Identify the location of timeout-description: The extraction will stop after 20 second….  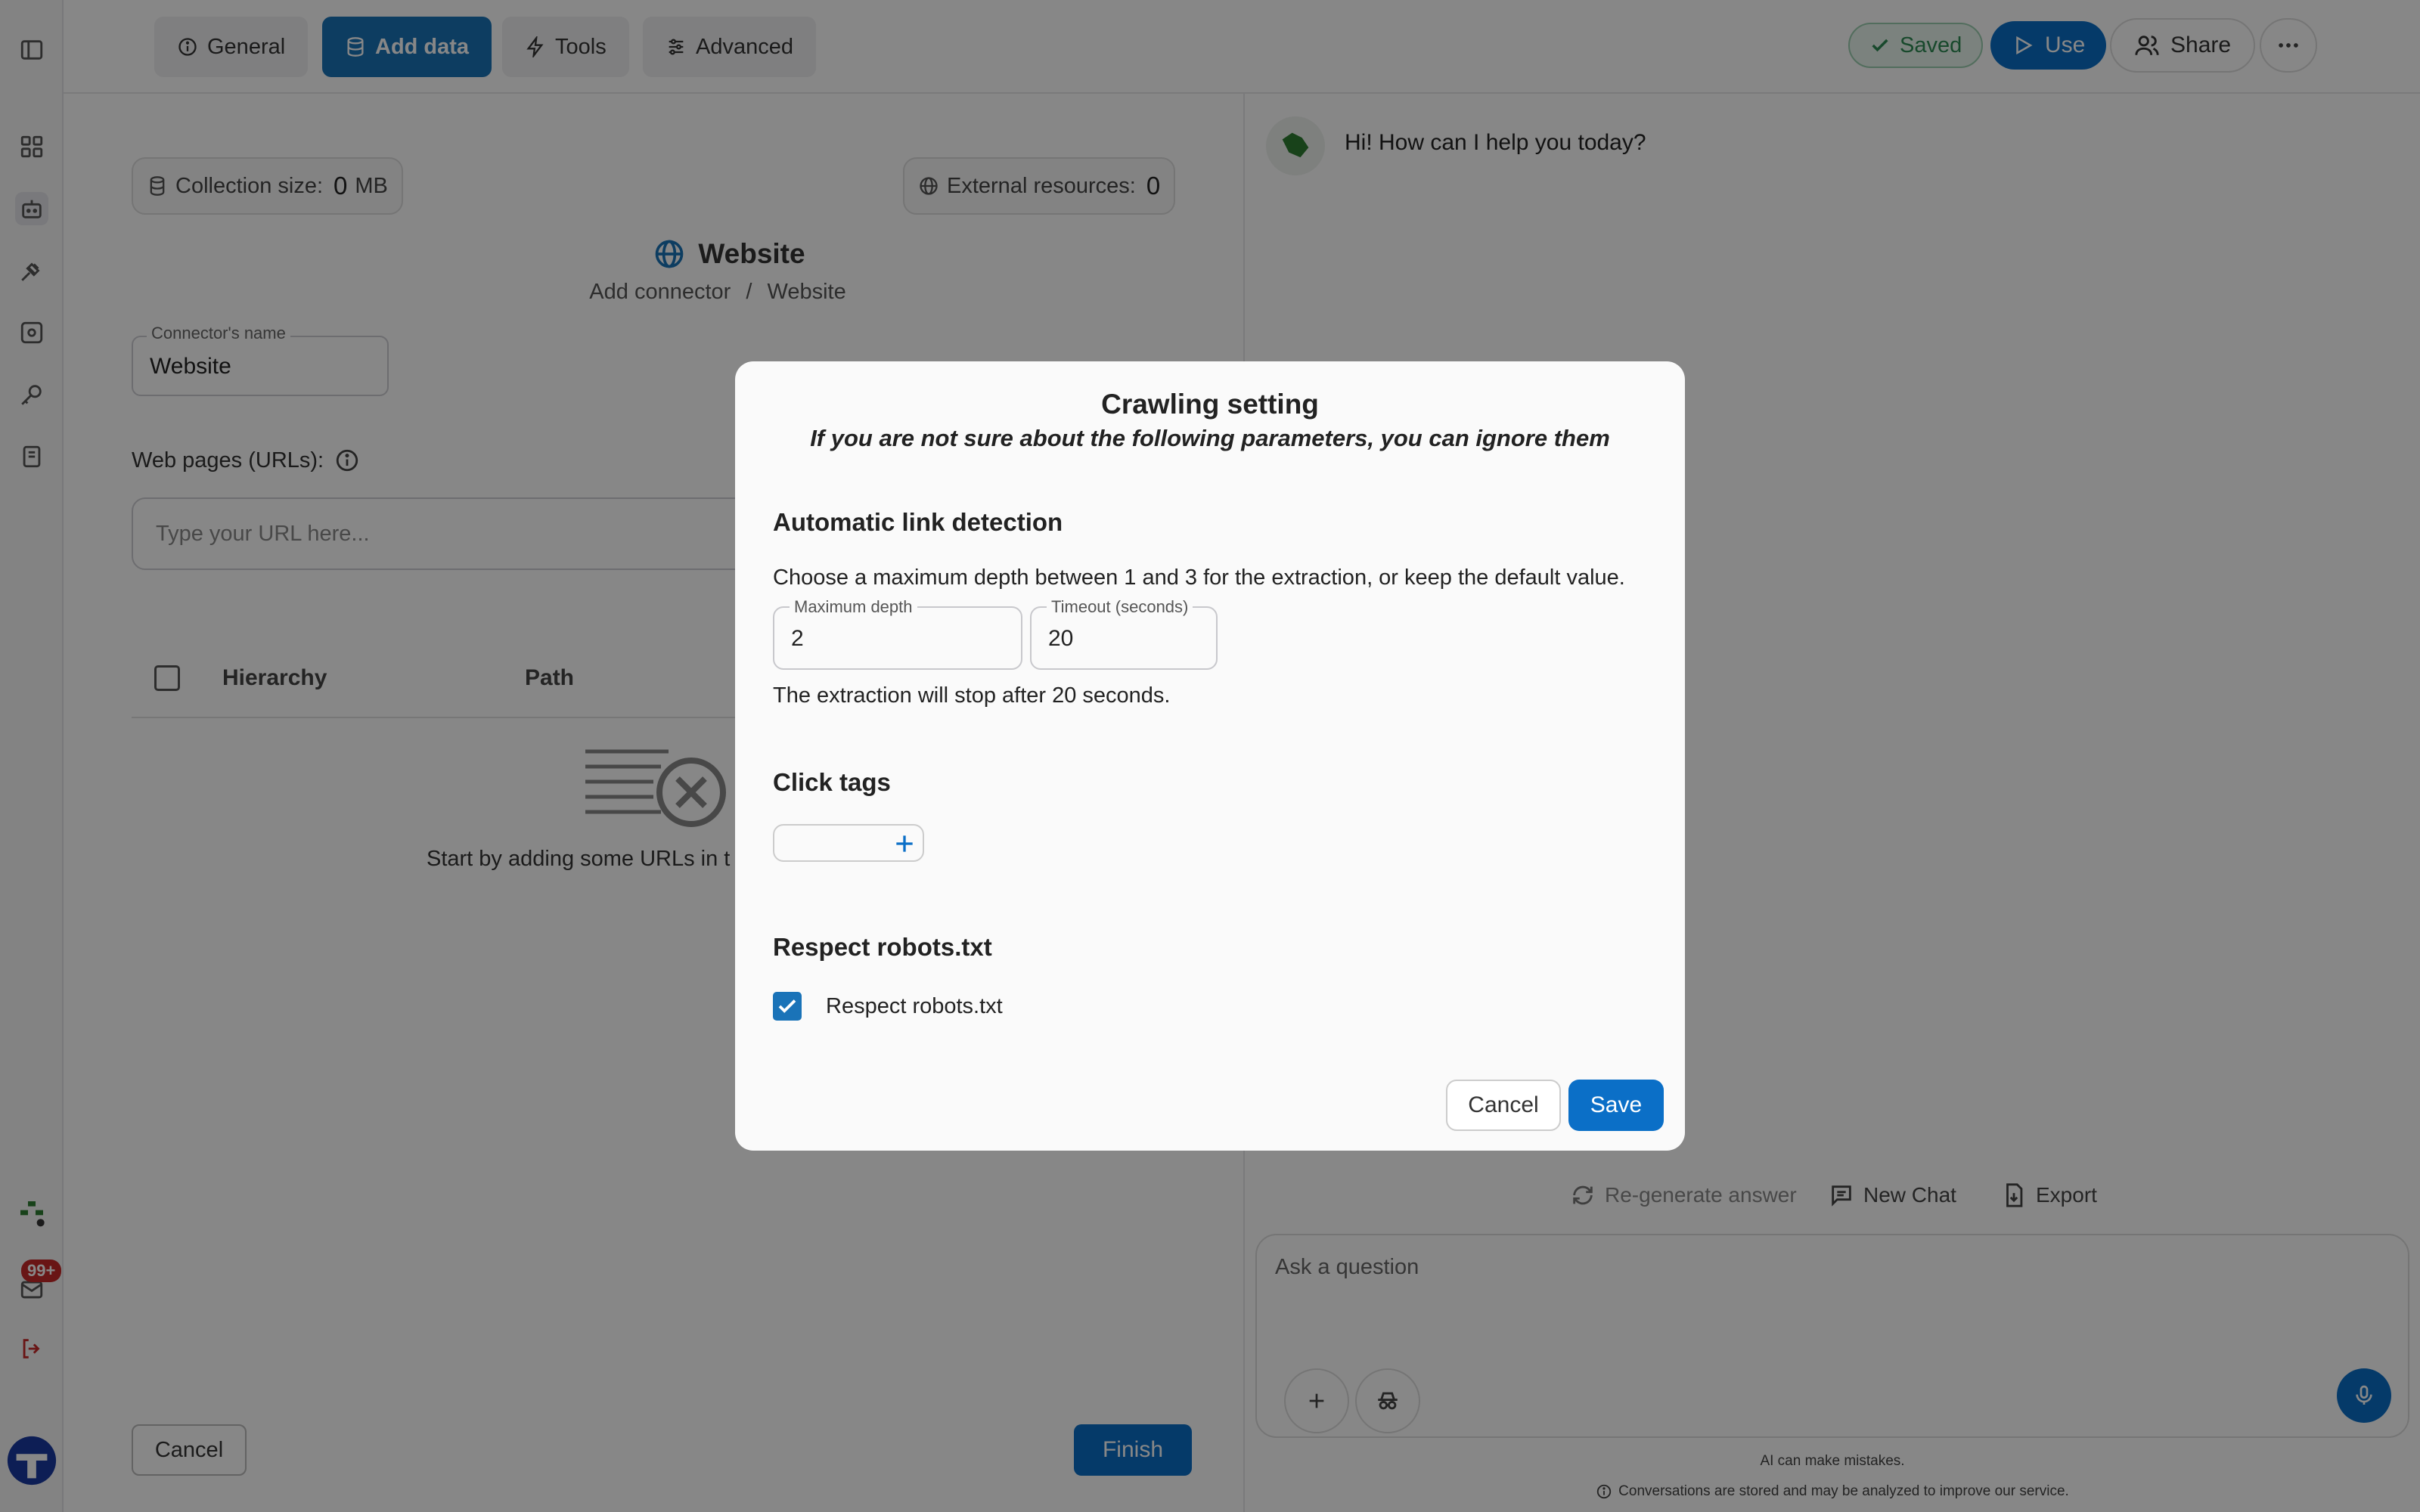
(972, 695).